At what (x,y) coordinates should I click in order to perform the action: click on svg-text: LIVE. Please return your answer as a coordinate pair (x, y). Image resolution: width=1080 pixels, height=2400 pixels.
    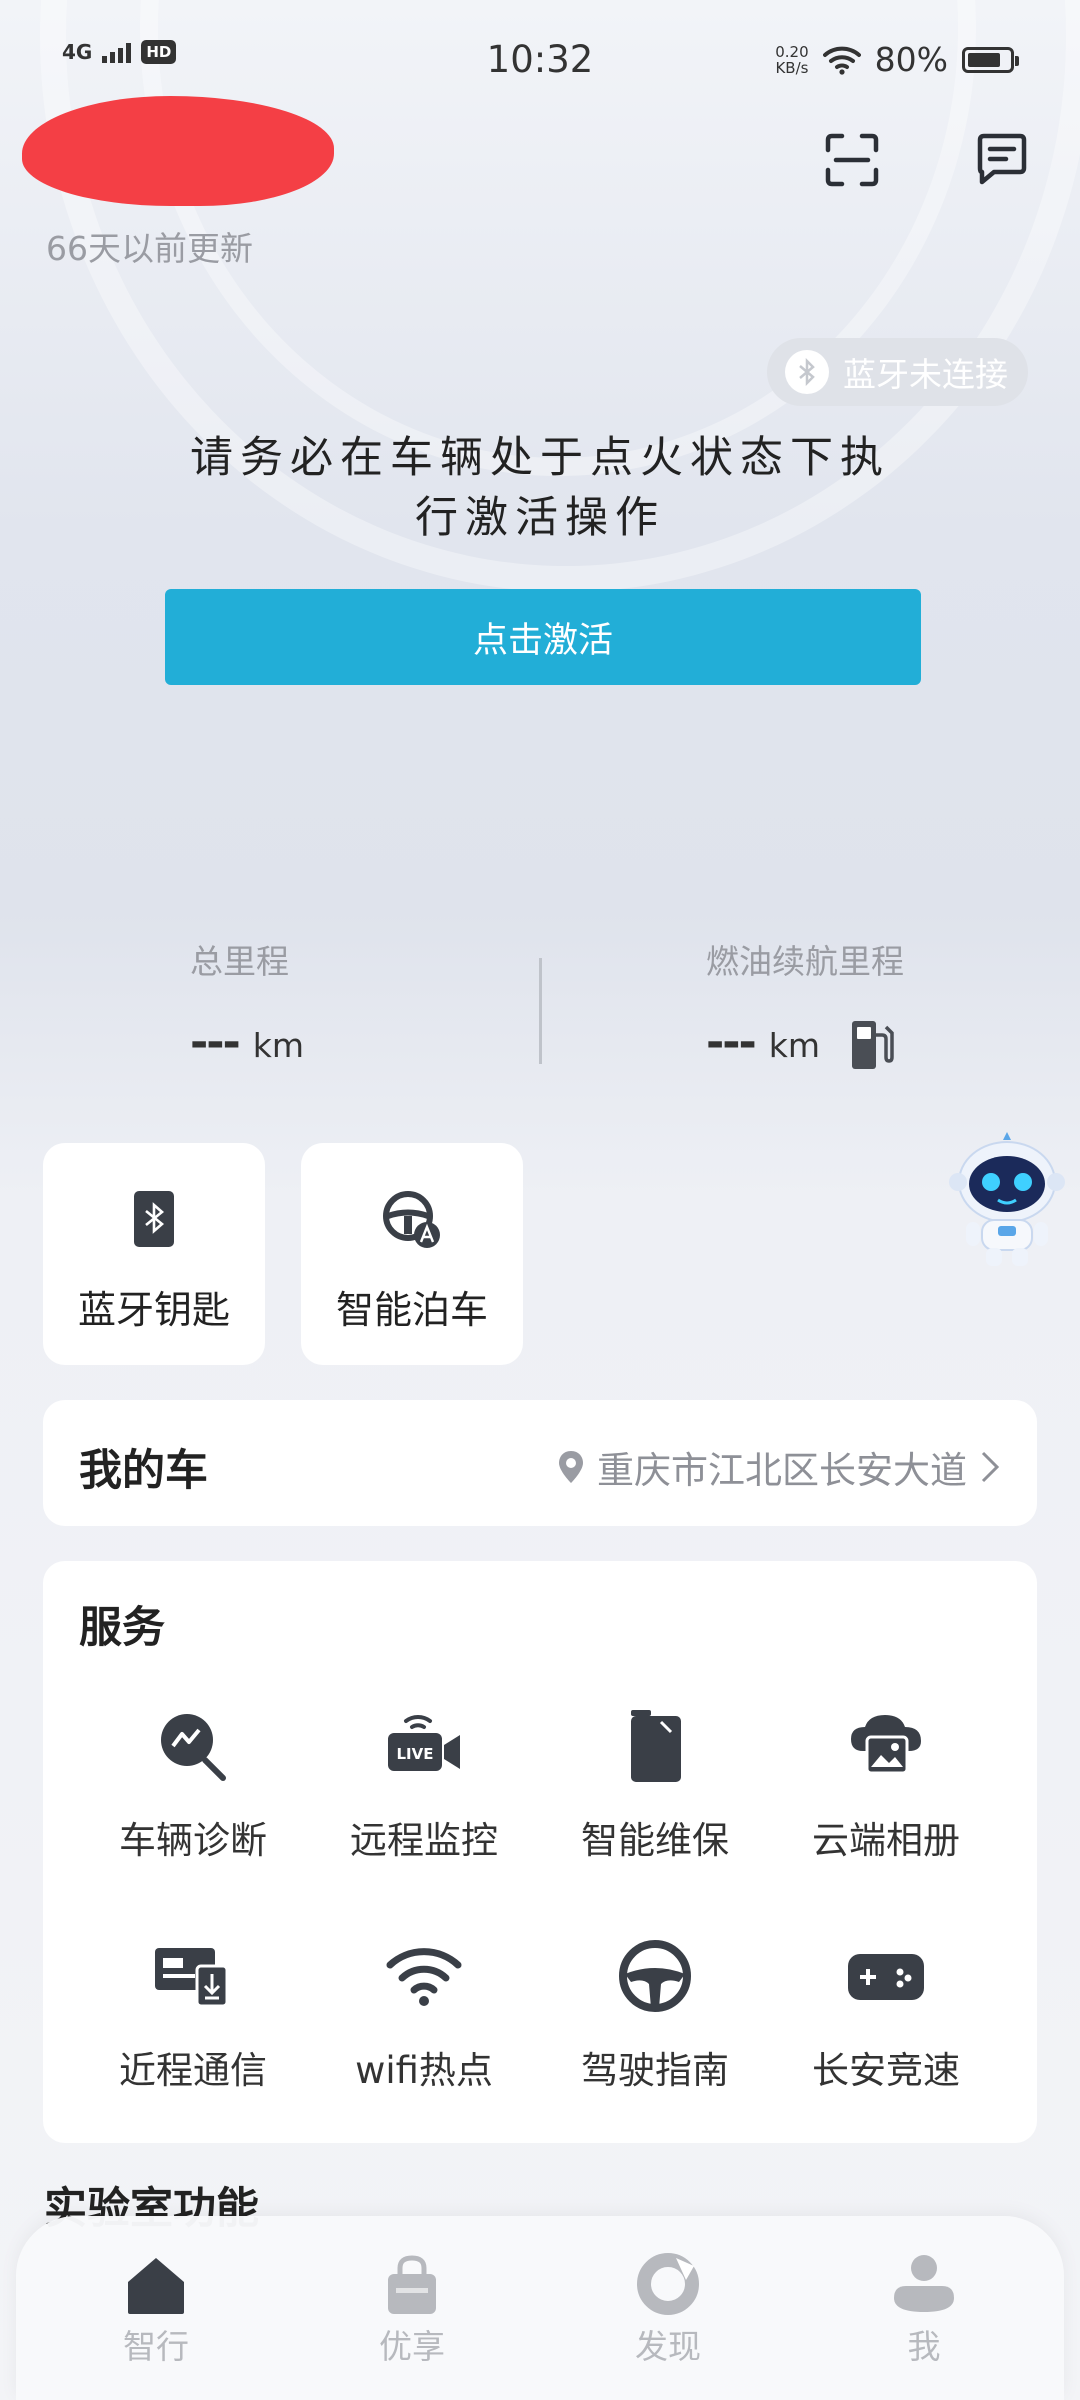
    Looking at the image, I should click on (415, 1754).